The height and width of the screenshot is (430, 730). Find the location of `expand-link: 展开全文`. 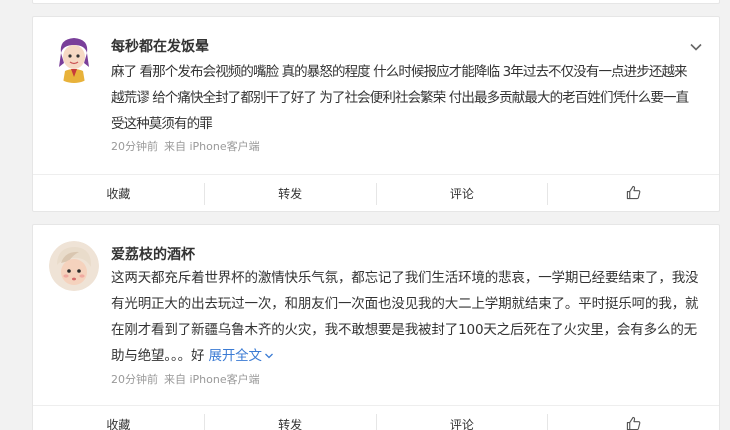

expand-link: 展开全文 is located at coordinates (240, 356).